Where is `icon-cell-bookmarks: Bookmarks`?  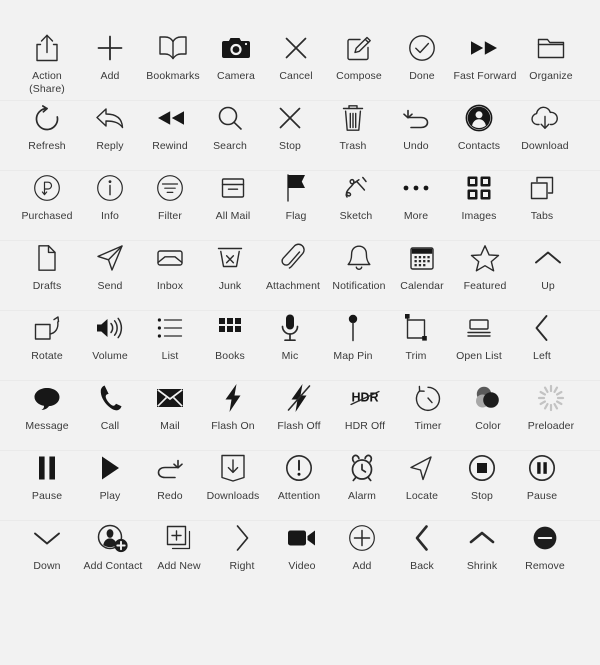
icon-cell-bookmarks: Bookmarks is located at coordinates (173, 56).